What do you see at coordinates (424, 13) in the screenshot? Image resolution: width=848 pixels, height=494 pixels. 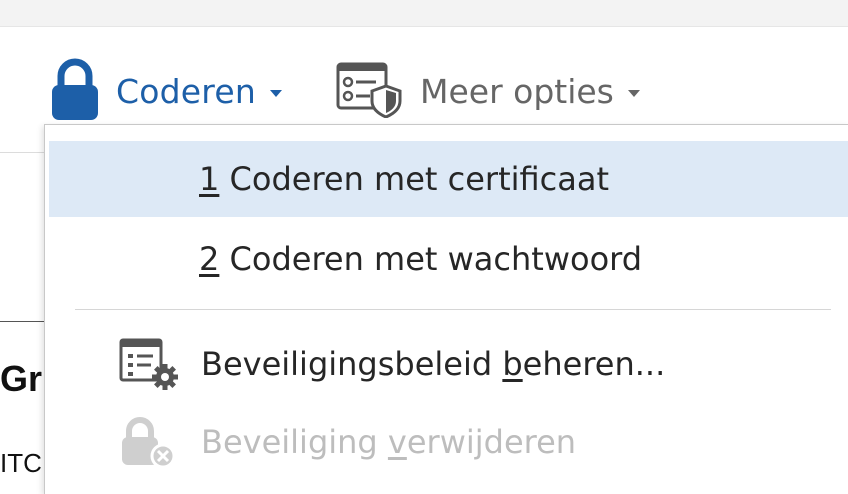 I see `top-strip` at bounding box center [424, 13].